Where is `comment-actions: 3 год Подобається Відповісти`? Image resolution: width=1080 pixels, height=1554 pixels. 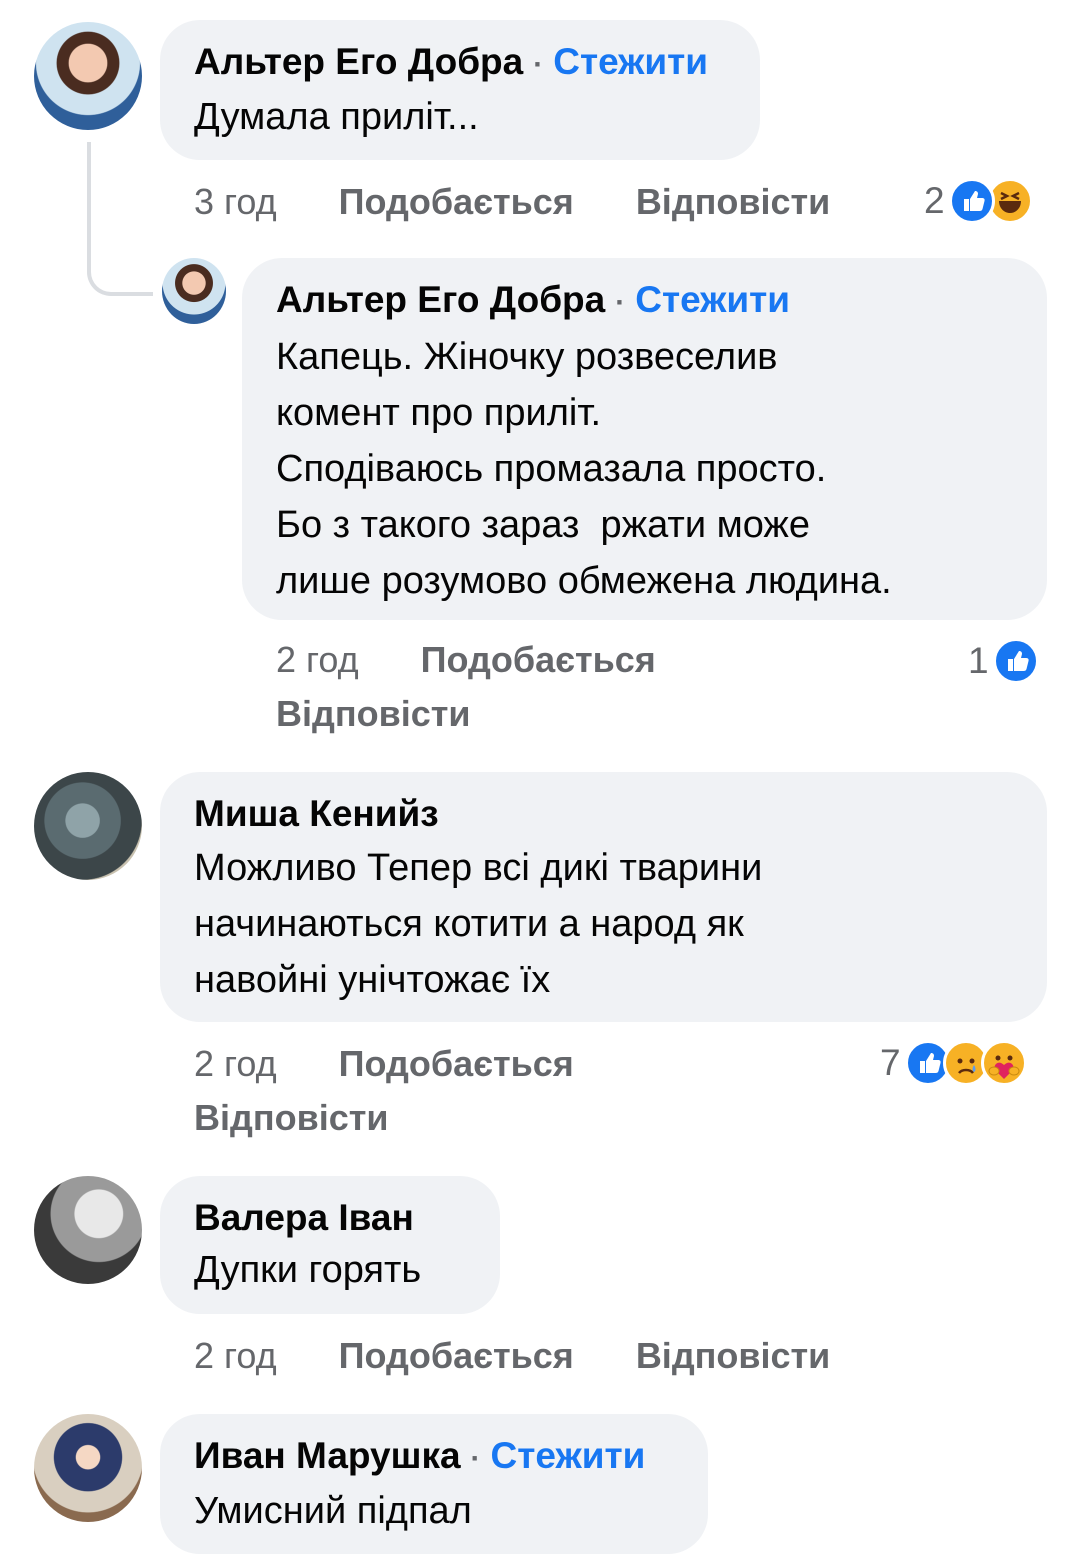 comment-actions: 3 год Подобається Відповісти is located at coordinates (512, 202).